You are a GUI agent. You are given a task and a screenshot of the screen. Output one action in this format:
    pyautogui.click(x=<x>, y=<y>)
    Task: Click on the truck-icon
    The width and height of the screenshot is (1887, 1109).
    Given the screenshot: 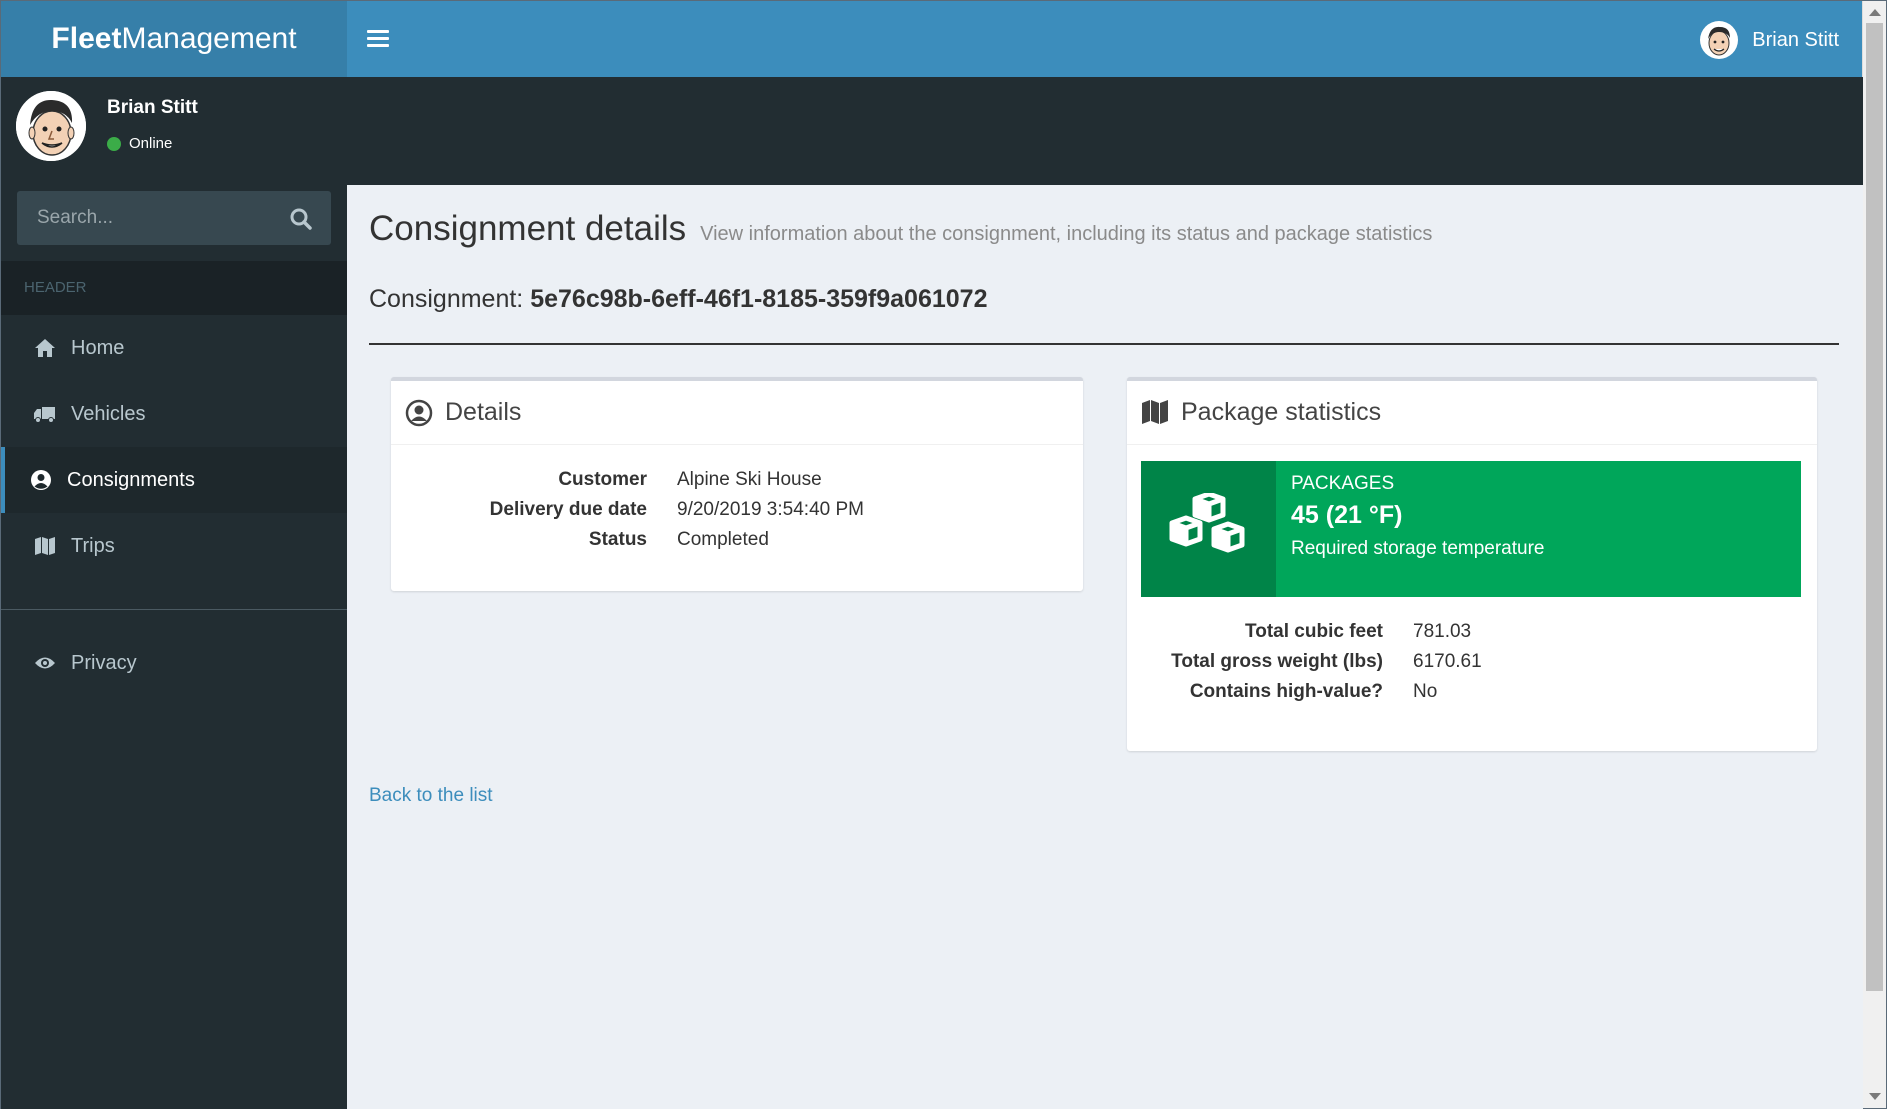 What is the action you would take?
    pyautogui.click(x=45, y=414)
    